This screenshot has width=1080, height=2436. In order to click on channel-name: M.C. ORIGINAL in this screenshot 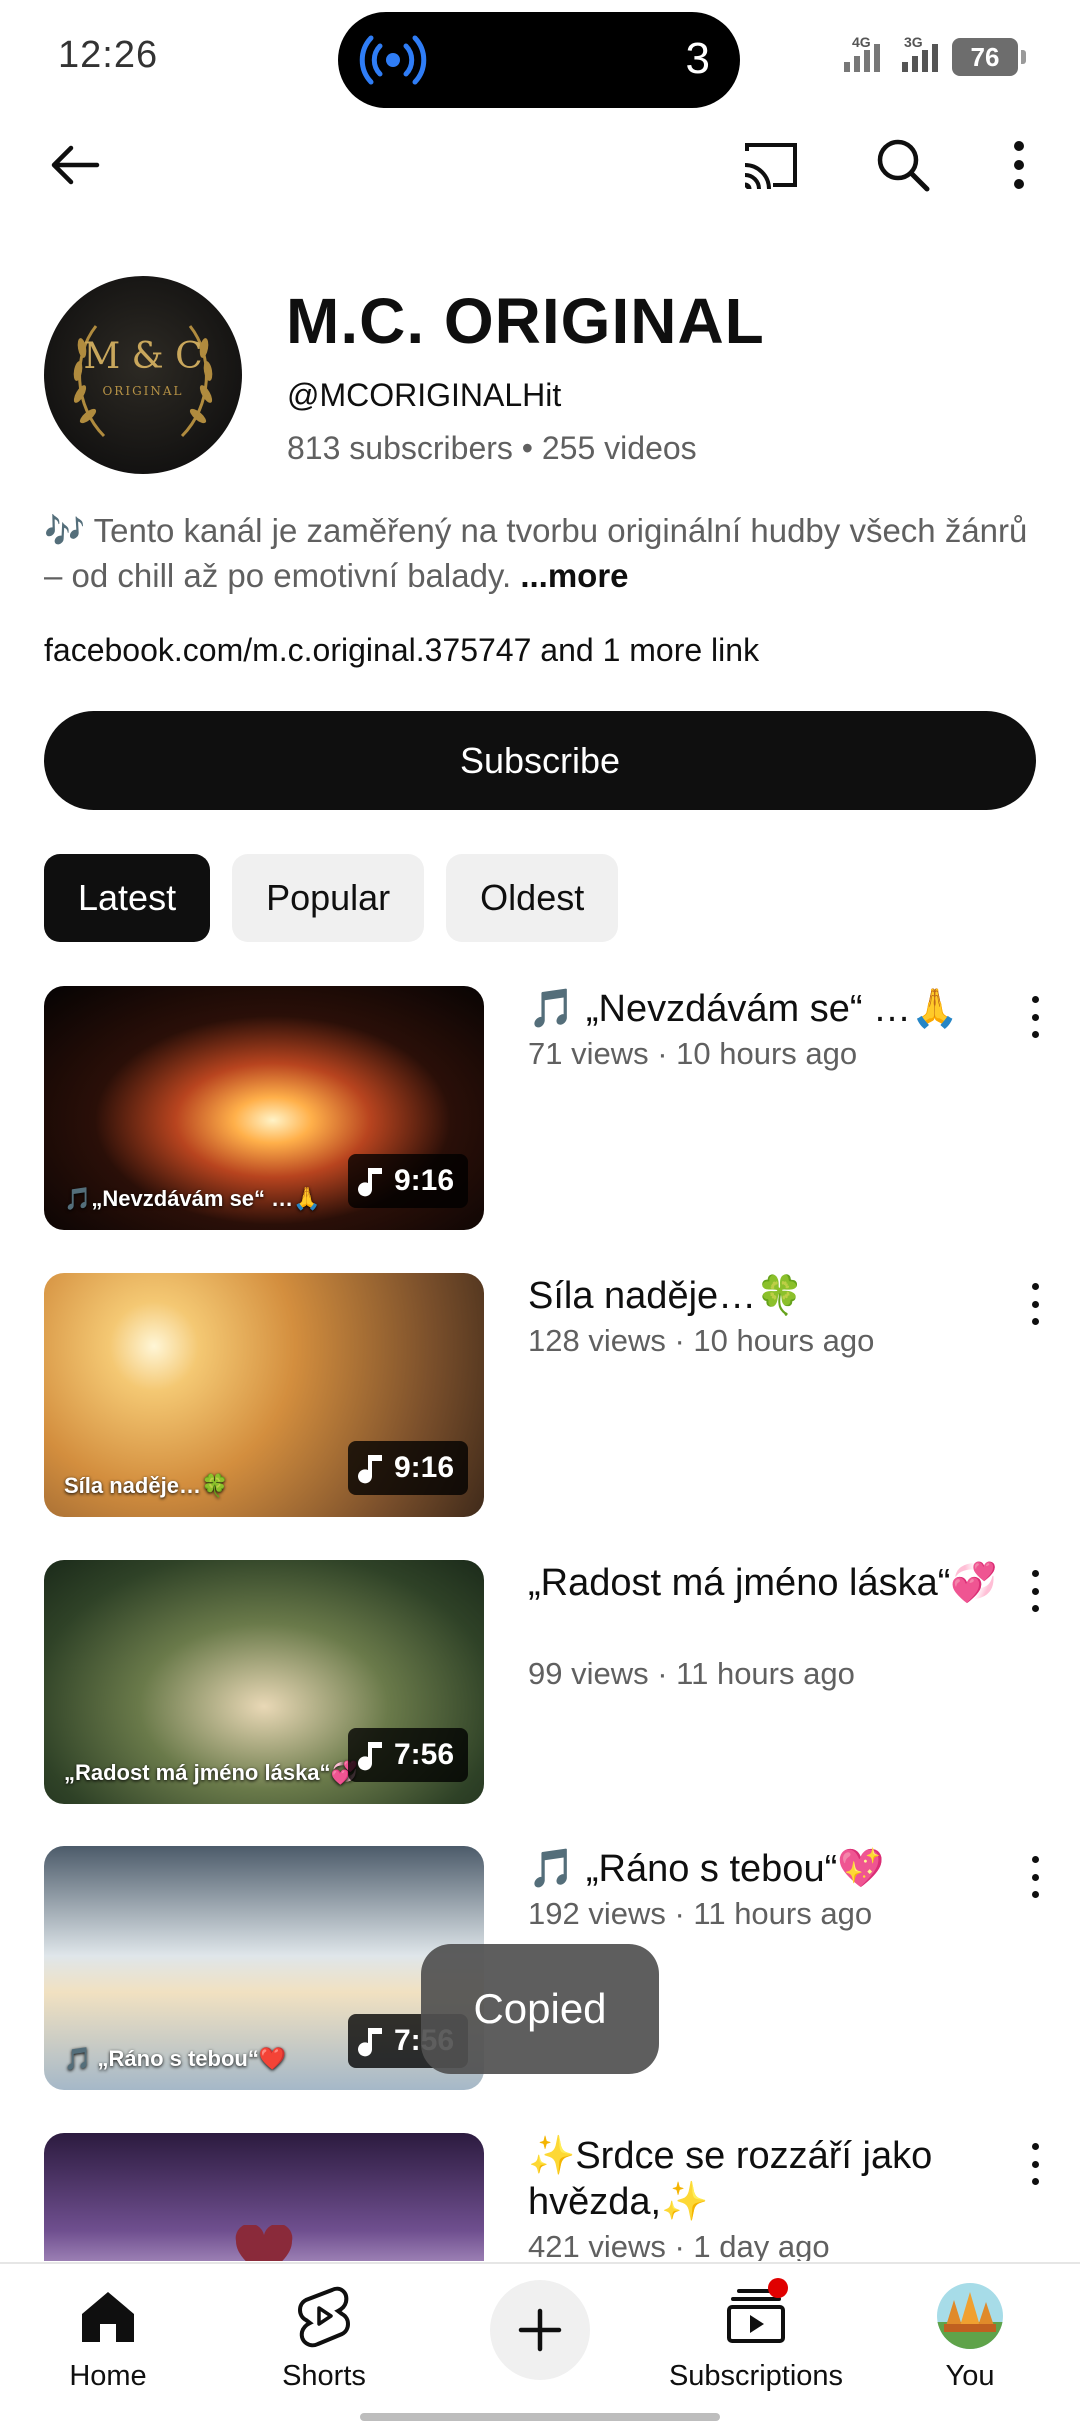, I will do `click(525, 321)`.